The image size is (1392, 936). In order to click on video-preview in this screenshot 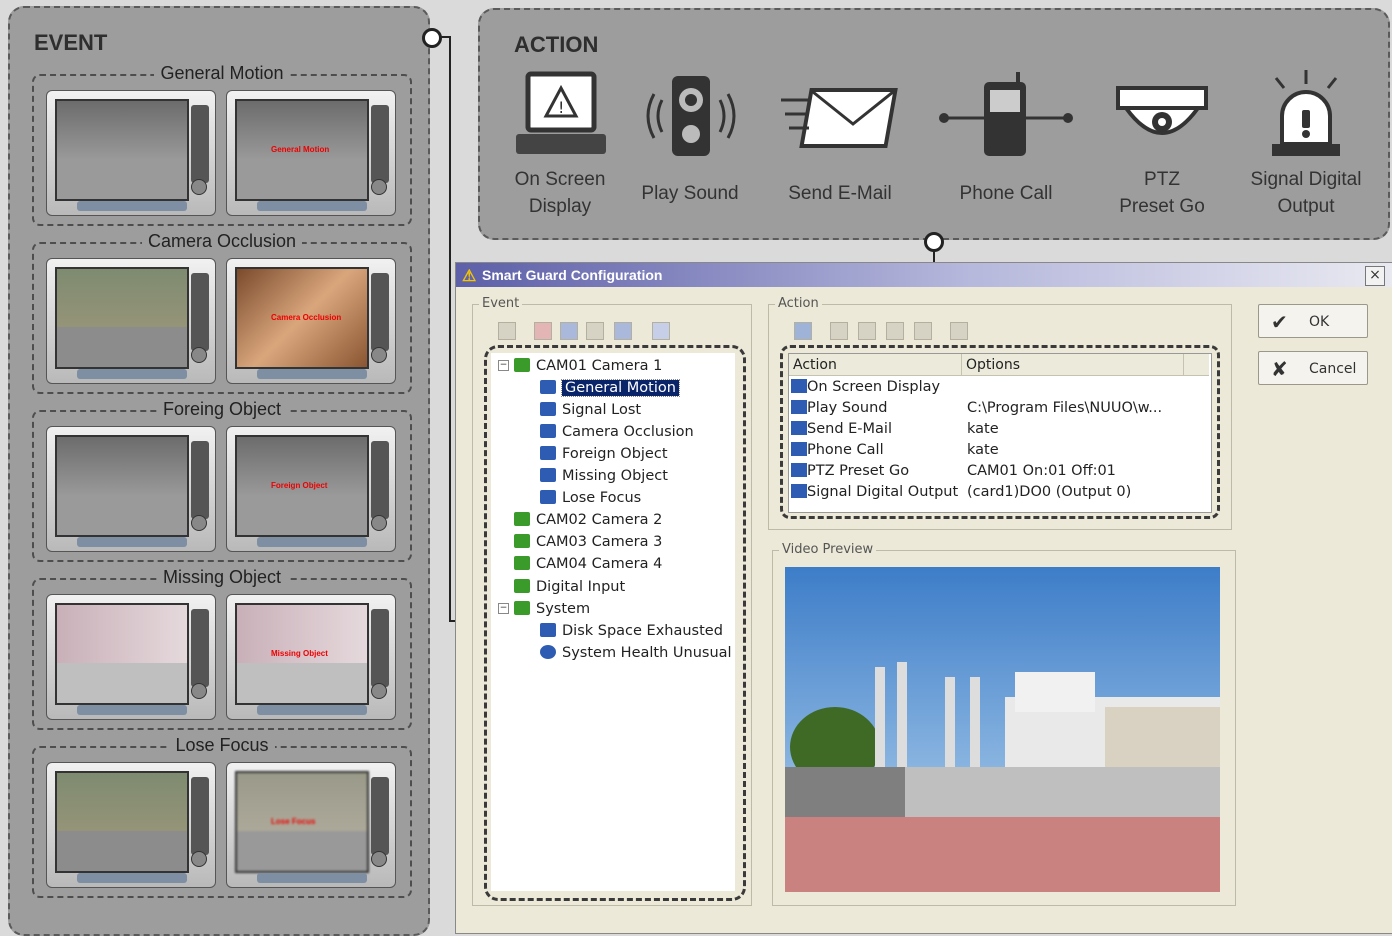, I will do `click(1002, 729)`.